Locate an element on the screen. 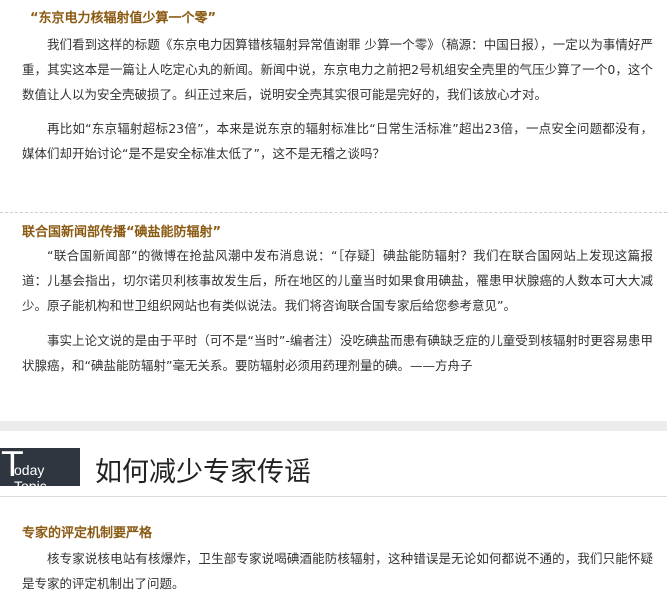 This screenshot has height=611, width=667. logo-text: oday Topic is located at coordinates (30, 478).